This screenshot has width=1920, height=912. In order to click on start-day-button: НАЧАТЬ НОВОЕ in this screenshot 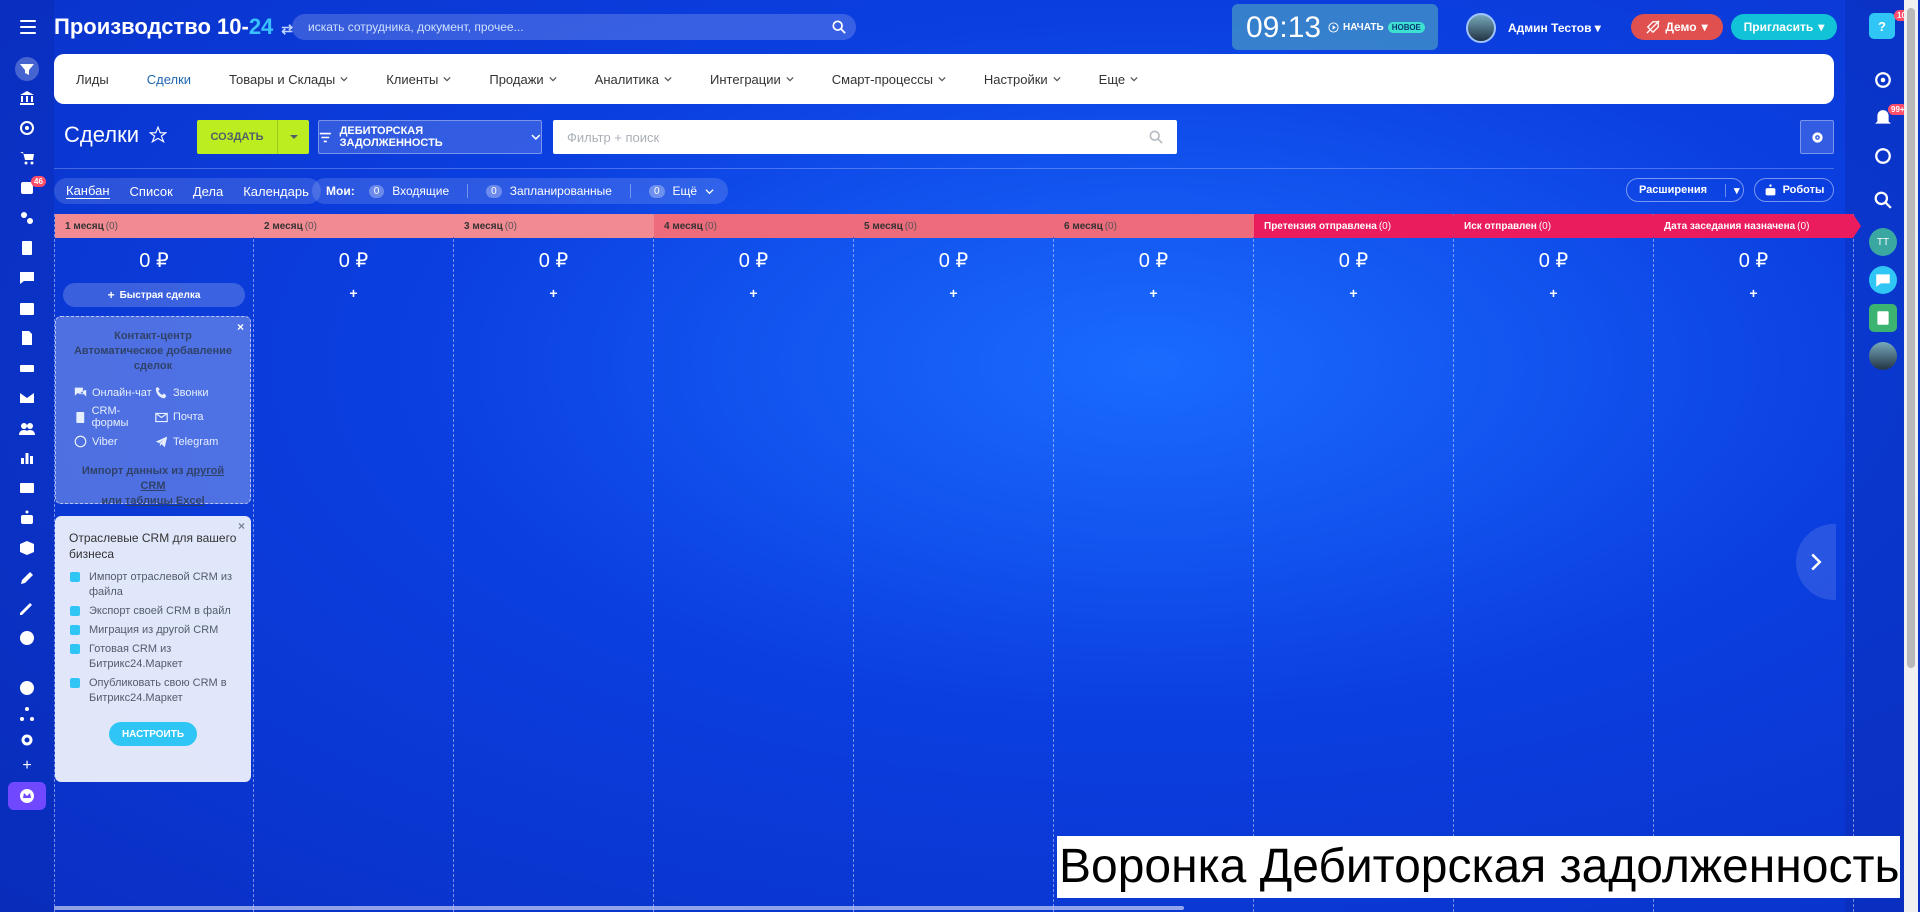, I will do `click(1376, 27)`.